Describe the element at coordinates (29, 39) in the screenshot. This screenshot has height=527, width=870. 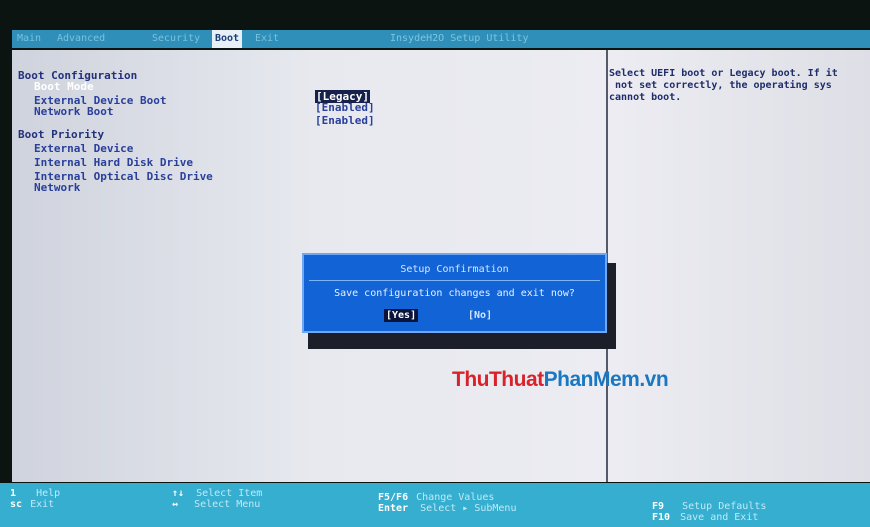
I see `tab-main: Main` at that location.